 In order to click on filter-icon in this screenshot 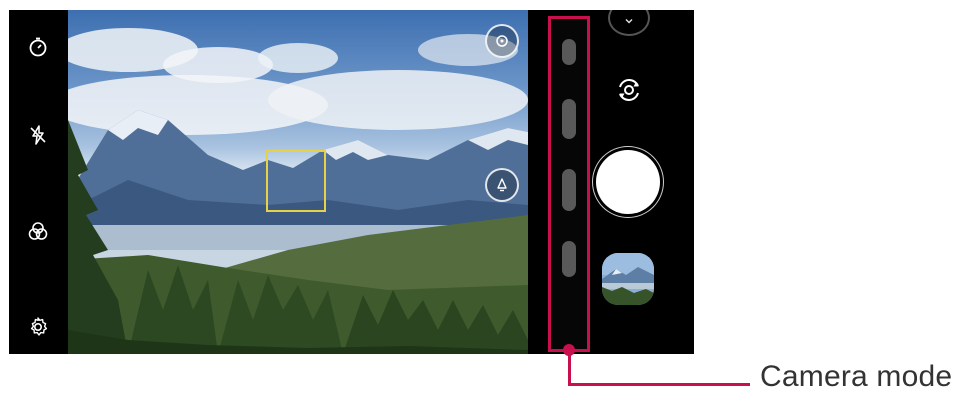, I will do `click(38, 231)`.